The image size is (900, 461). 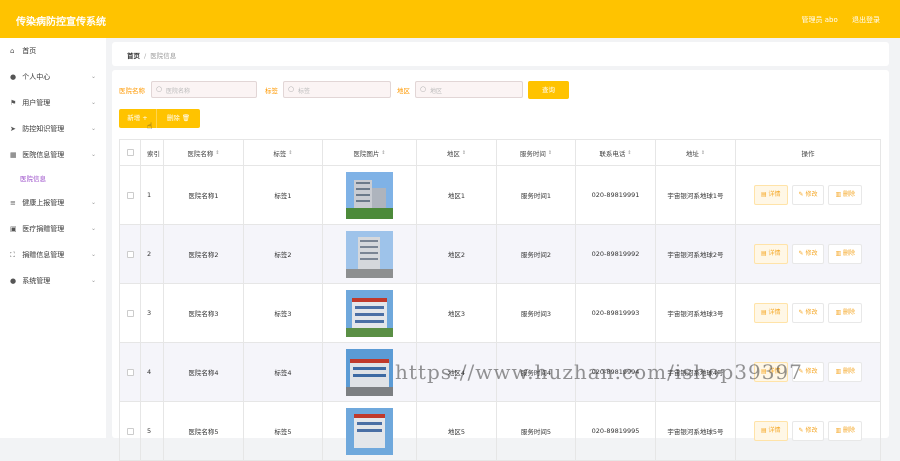 I want to click on cell-area: 地区5, so click(x=457, y=431).